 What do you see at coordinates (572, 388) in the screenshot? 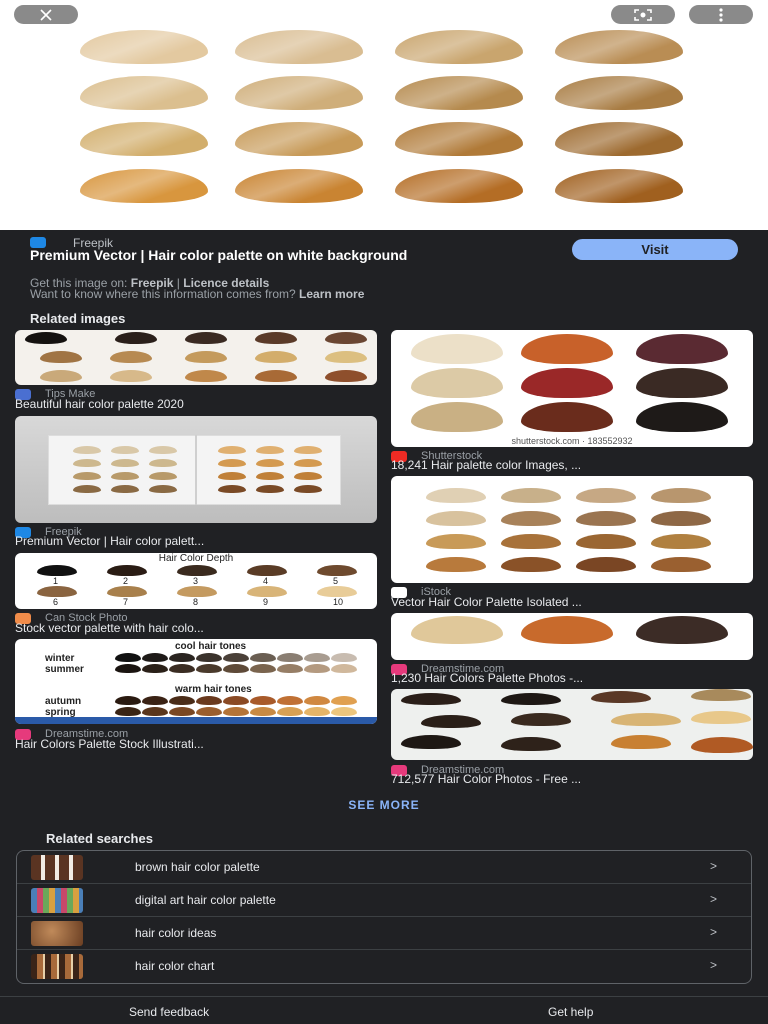
I see `related-image-thumb: shutterstock.com · 183552932` at bounding box center [572, 388].